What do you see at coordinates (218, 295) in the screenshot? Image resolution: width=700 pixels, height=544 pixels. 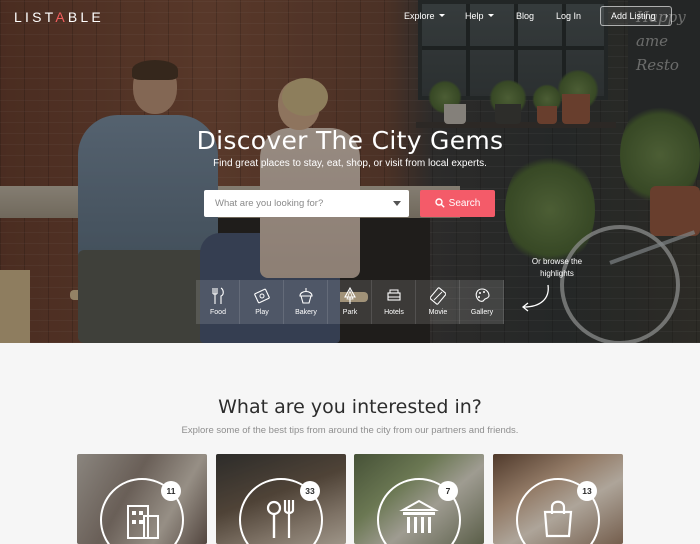 I see `food-icon` at bounding box center [218, 295].